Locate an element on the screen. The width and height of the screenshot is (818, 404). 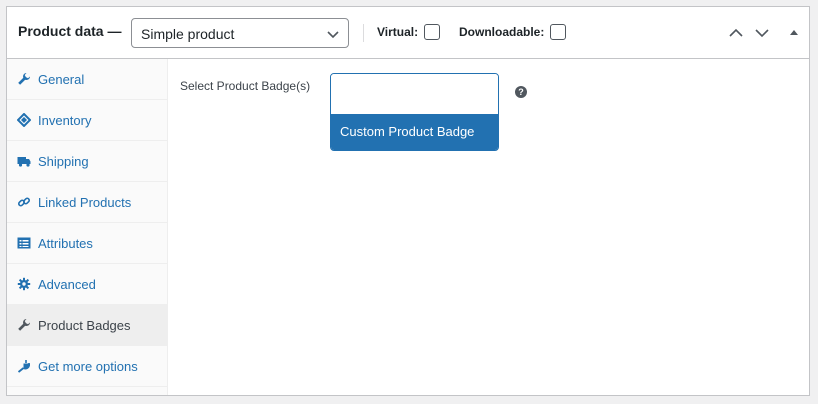
product-type-value: Simple product is located at coordinates (188, 34).